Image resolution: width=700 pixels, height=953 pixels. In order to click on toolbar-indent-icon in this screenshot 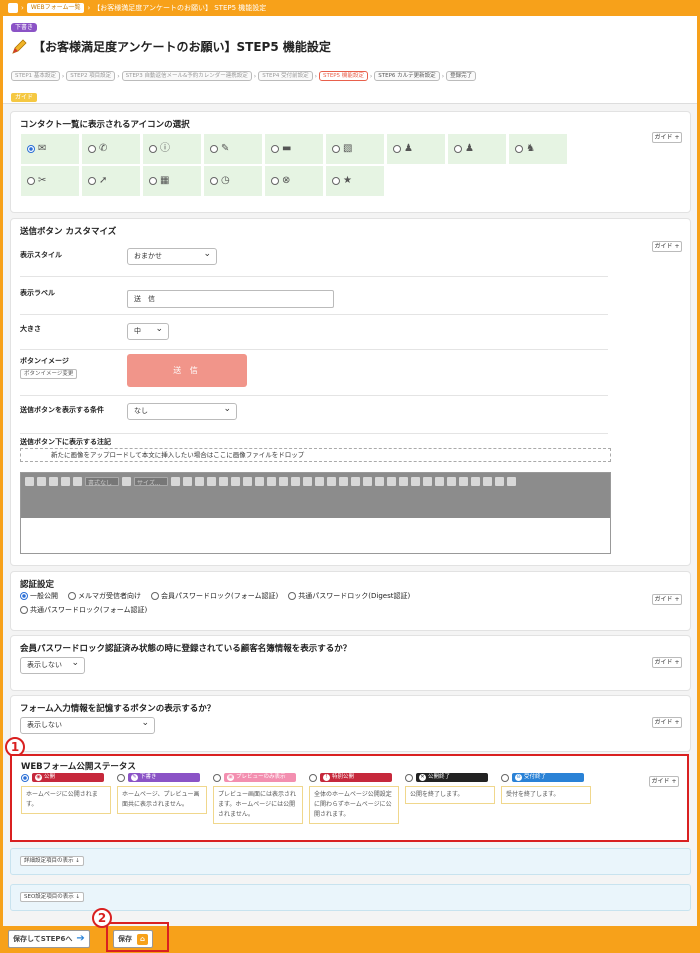, I will do `click(247, 481)`.